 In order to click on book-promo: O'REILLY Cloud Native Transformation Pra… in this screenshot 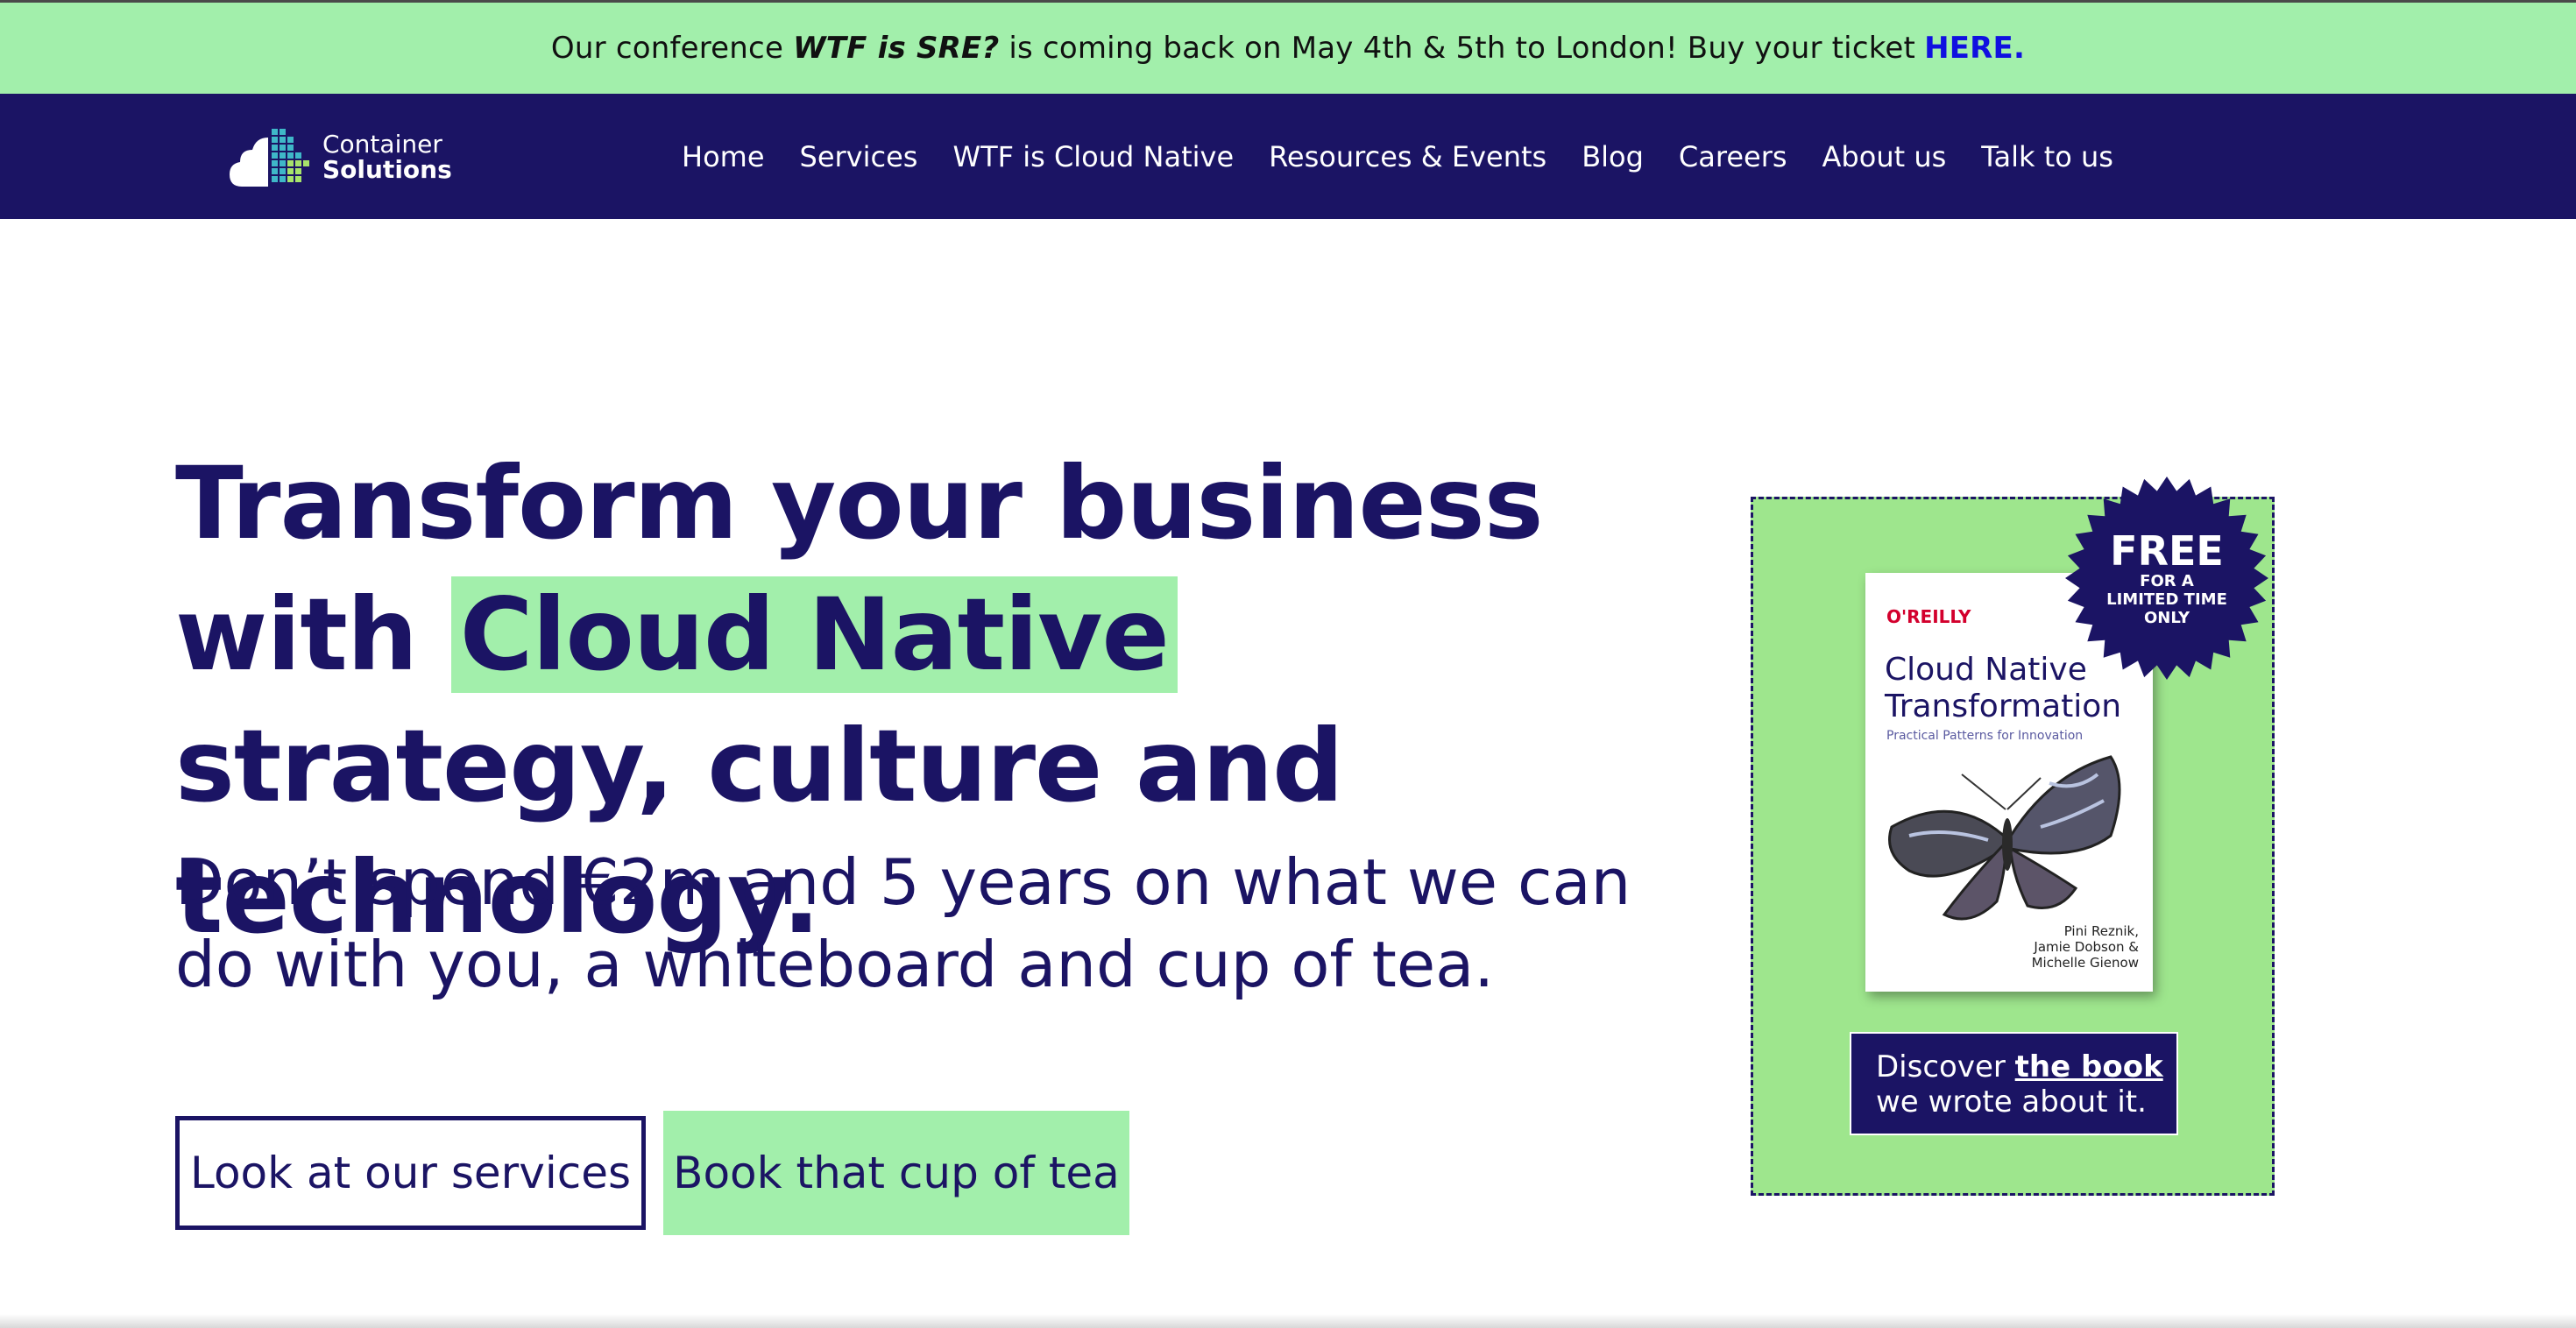, I will do `click(2013, 836)`.